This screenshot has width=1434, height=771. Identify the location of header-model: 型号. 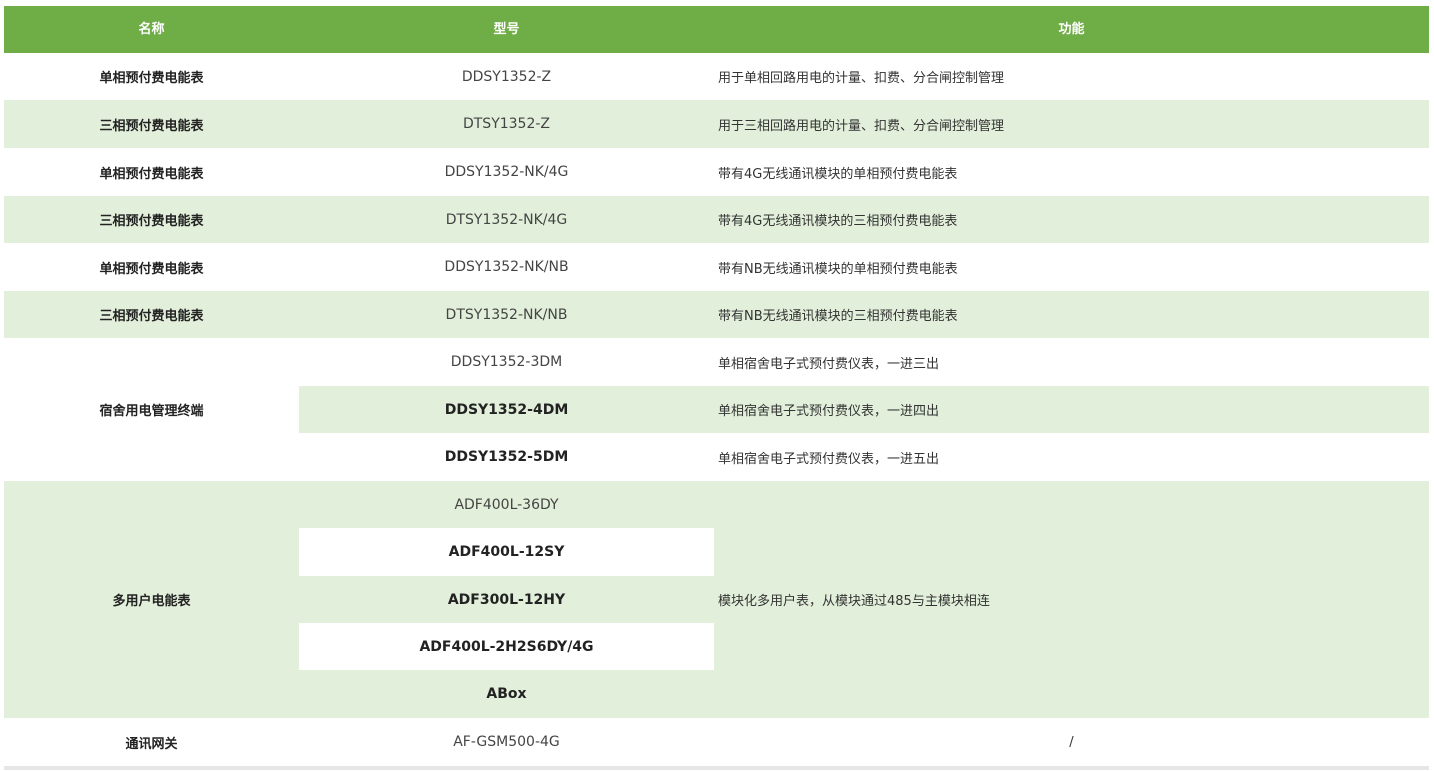
(506, 29).